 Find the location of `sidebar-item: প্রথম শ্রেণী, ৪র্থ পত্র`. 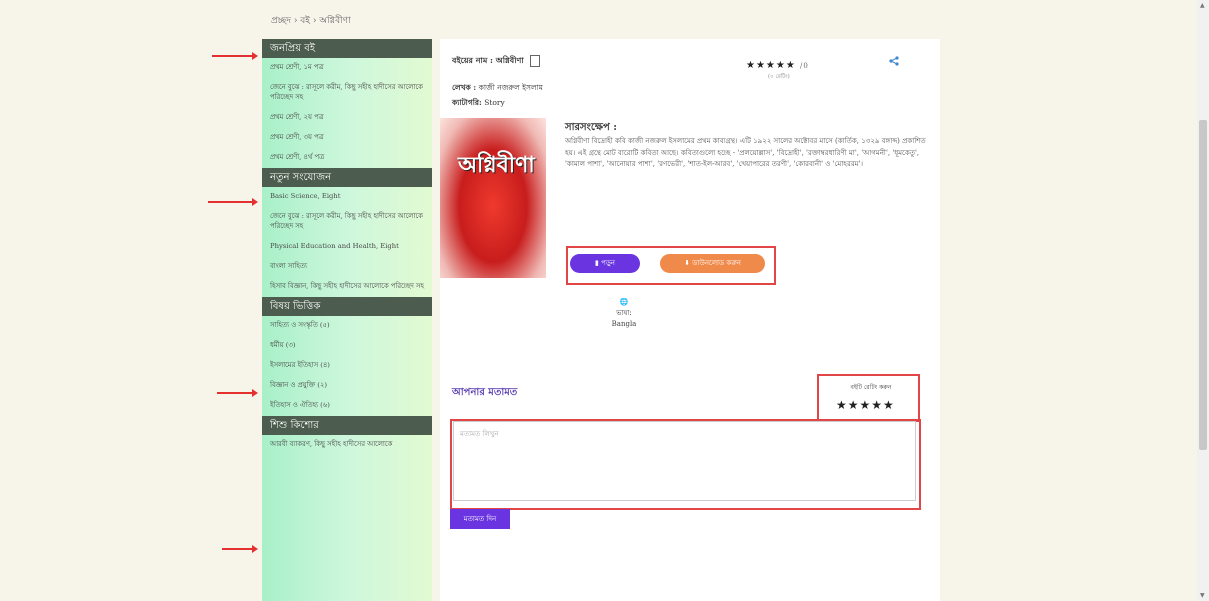

sidebar-item: প্রথম শ্রেণী, ৪র্থ পত্র is located at coordinates (347, 158).